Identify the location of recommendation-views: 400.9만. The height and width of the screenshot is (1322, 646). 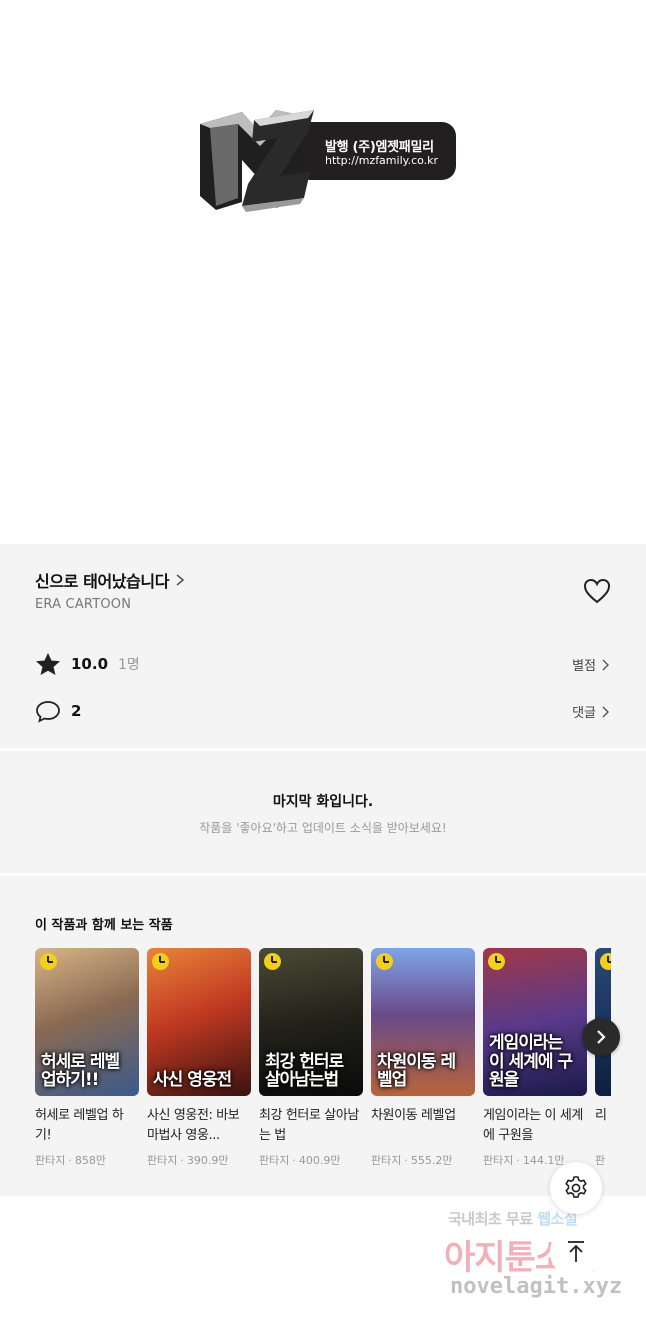
(319, 1160).